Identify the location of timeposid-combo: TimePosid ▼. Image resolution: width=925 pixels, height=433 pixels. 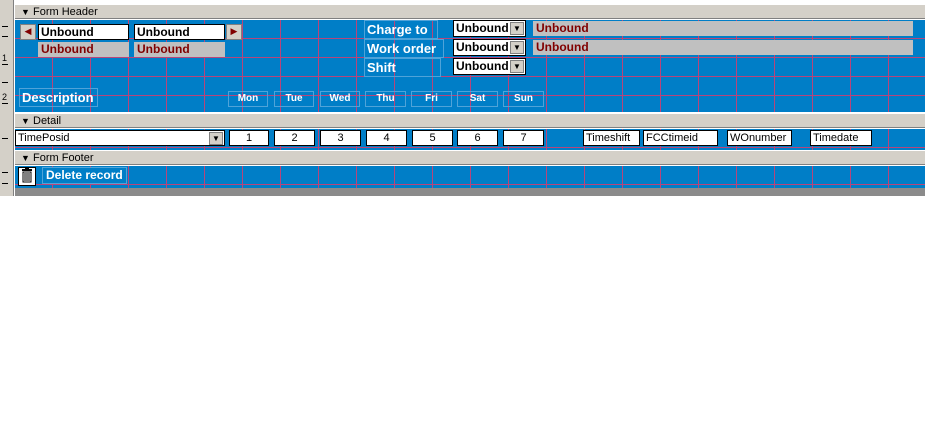
(120, 138).